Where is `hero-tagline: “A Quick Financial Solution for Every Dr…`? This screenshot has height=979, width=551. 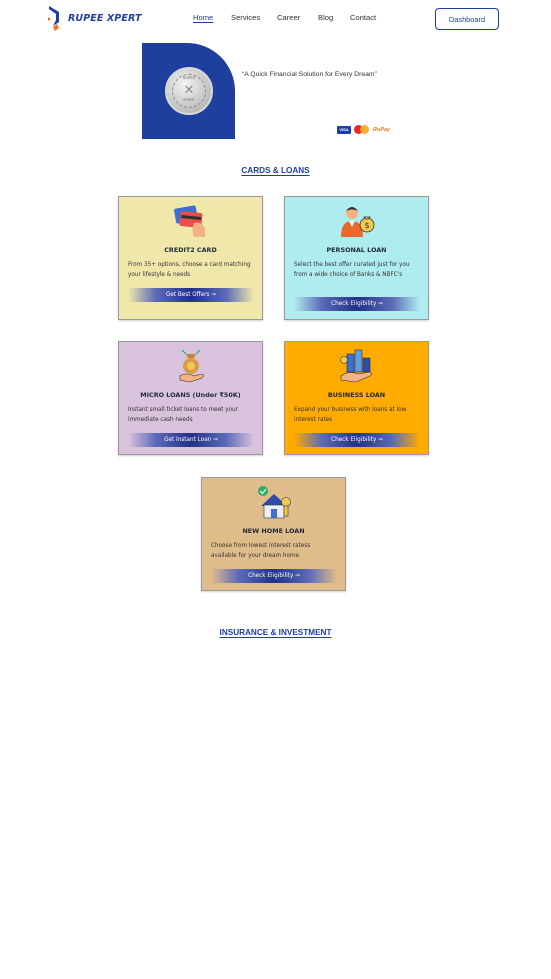 hero-tagline: “A Quick Financial Solution for Every Dr… is located at coordinates (309, 74).